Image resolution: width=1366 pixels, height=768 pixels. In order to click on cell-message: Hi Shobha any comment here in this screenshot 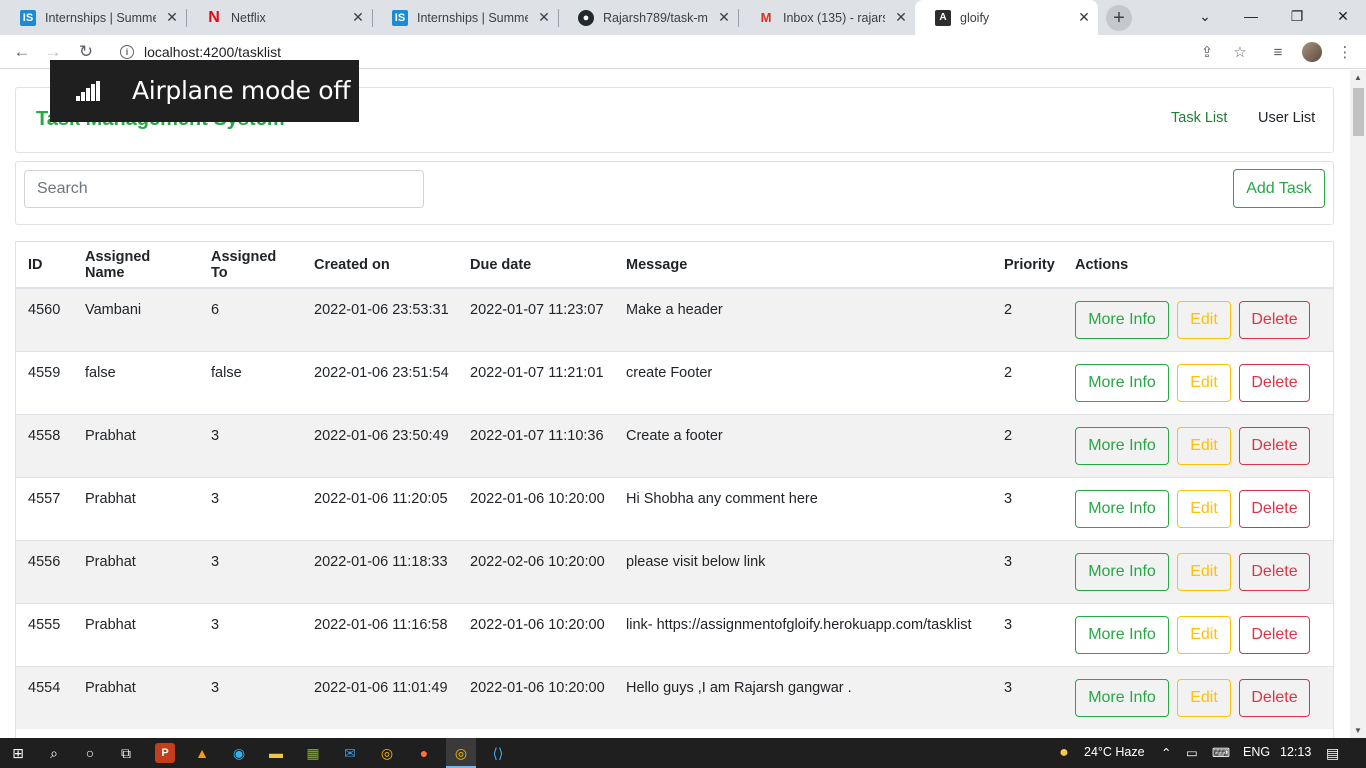, I will do `click(803, 508)`.